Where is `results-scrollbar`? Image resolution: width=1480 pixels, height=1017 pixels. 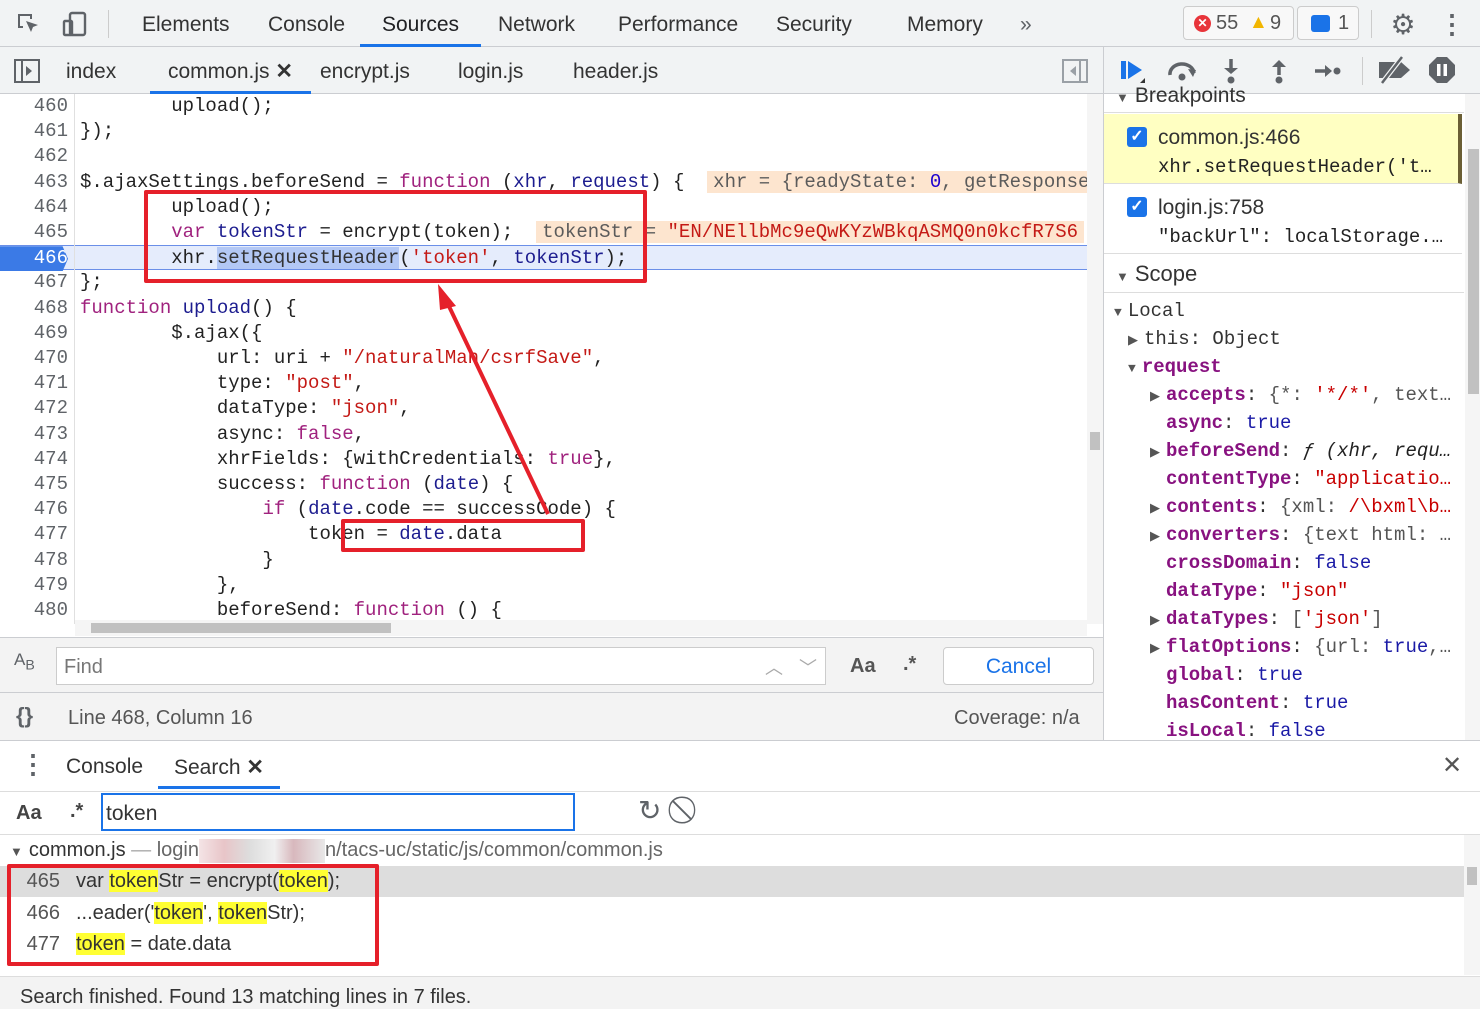 results-scrollbar is located at coordinates (1472, 905).